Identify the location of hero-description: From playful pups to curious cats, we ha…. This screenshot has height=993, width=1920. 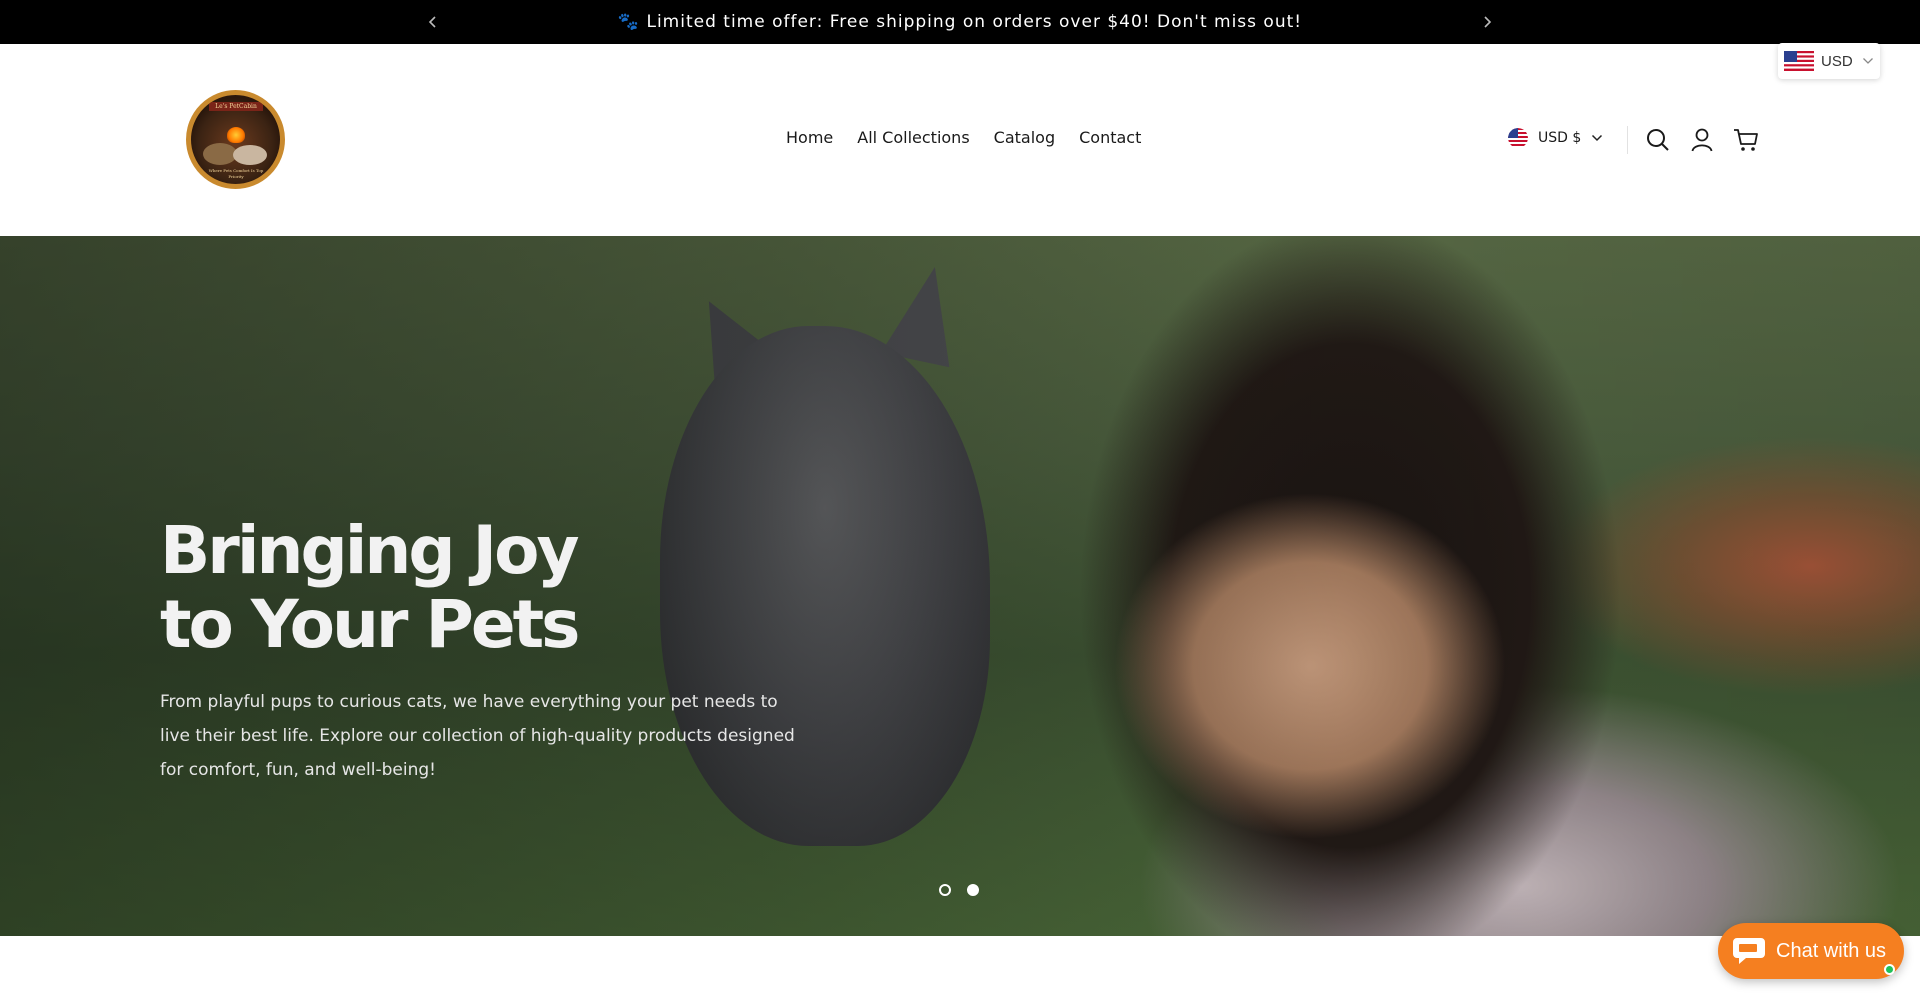
(477, 736).